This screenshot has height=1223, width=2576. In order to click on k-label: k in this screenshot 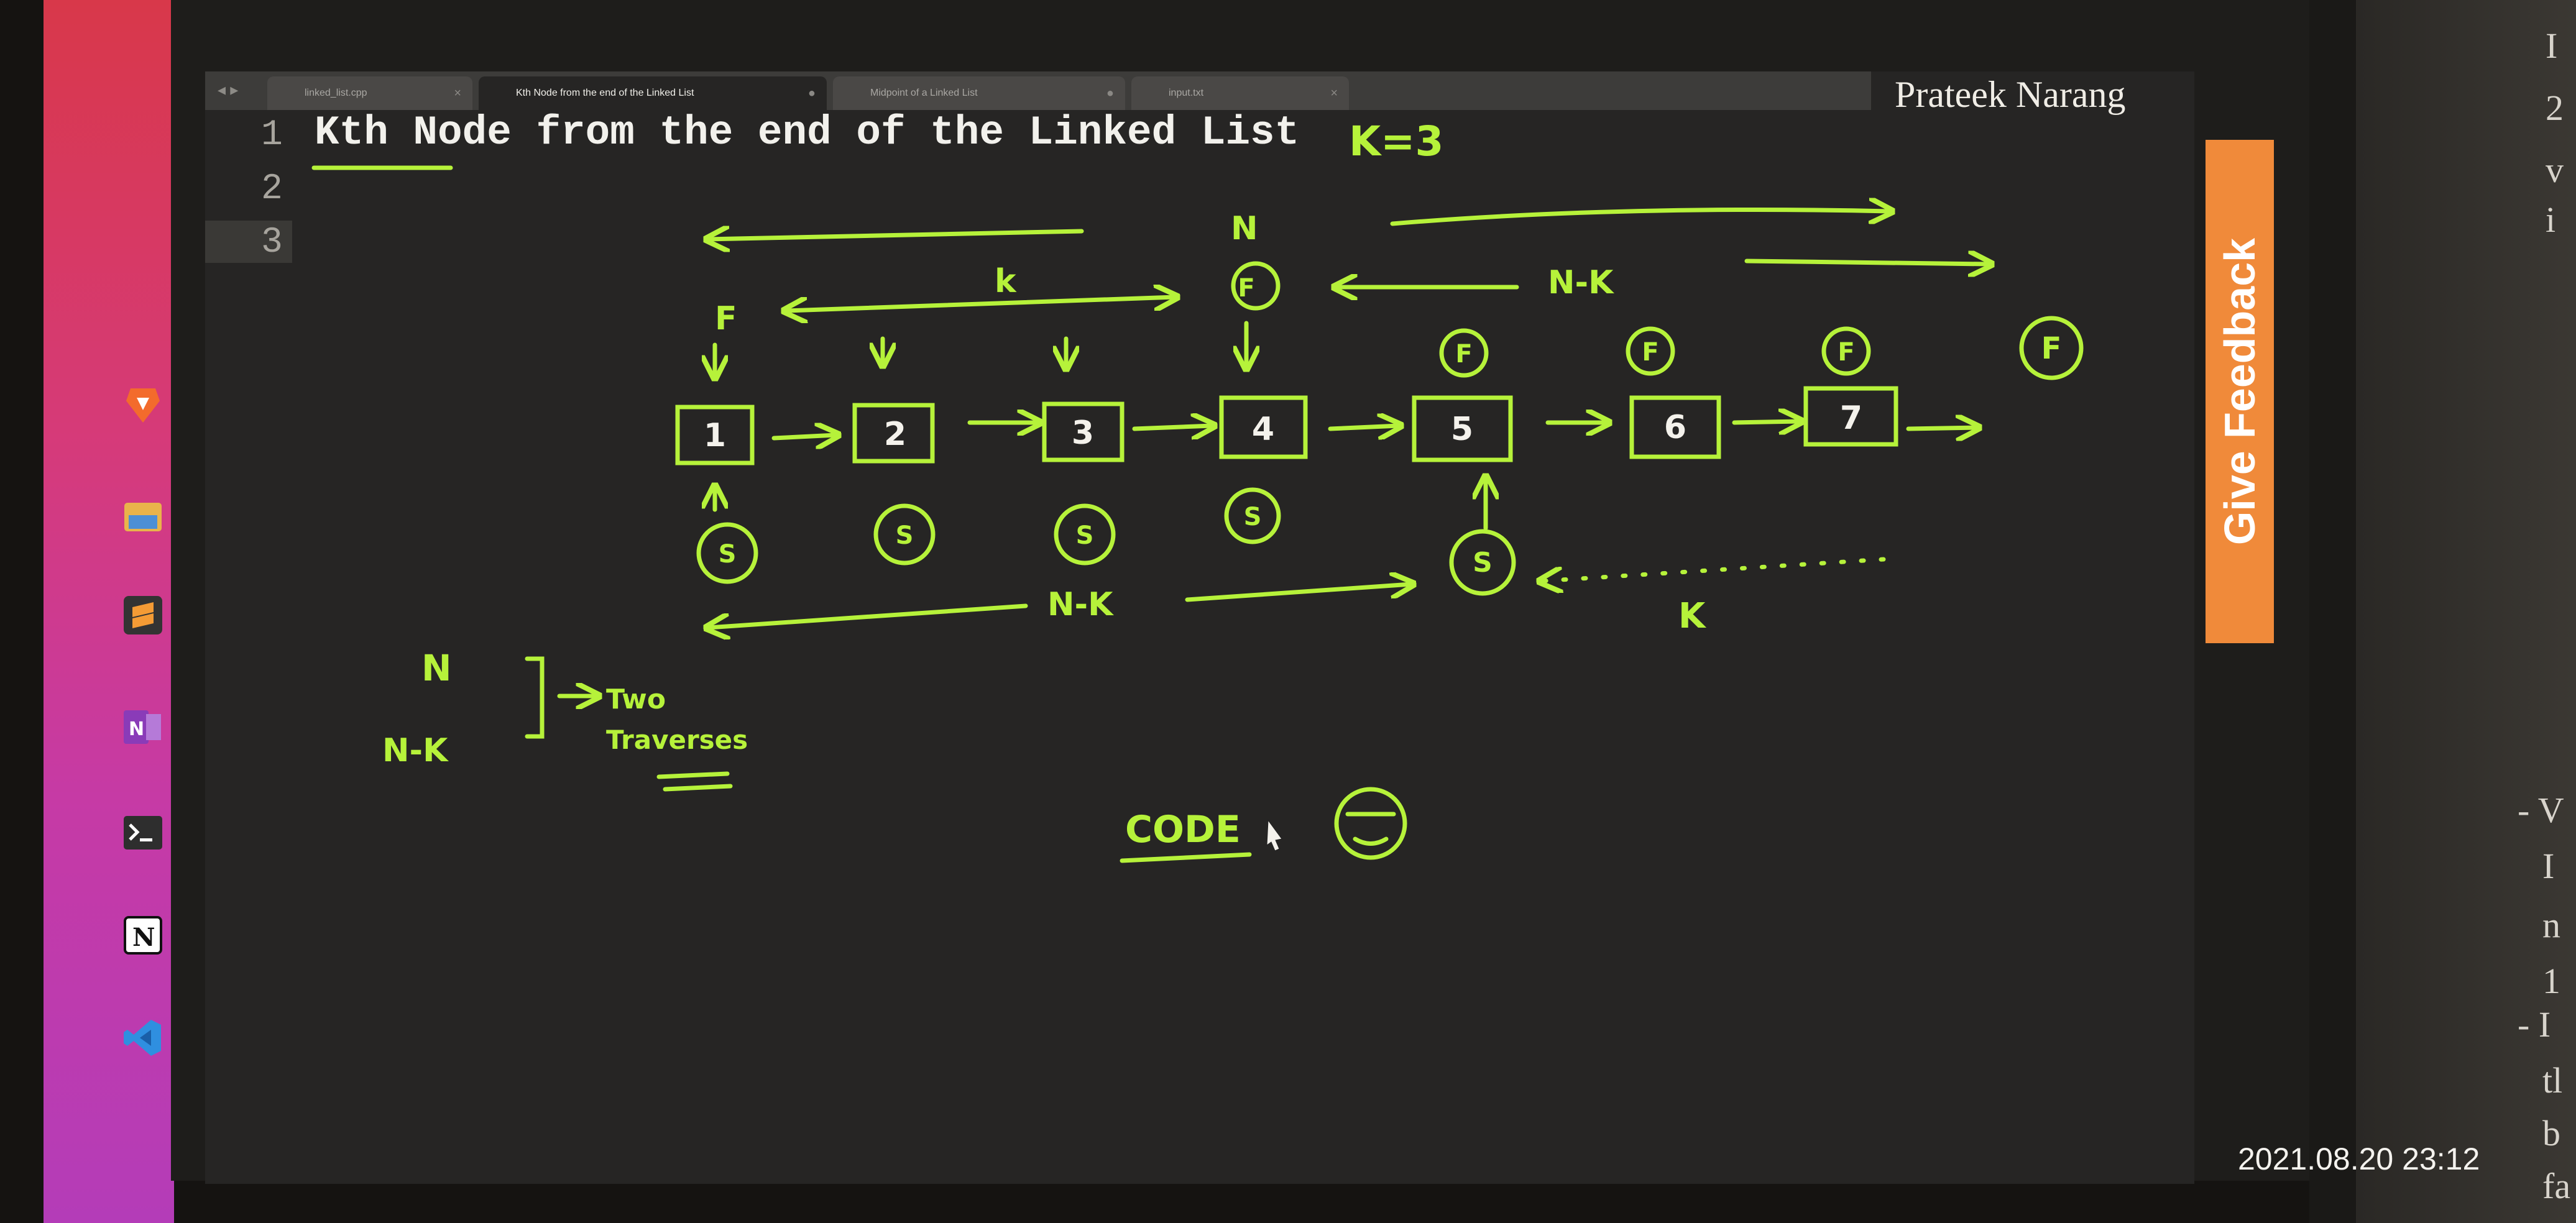, I will do `click(1006, 281)`.